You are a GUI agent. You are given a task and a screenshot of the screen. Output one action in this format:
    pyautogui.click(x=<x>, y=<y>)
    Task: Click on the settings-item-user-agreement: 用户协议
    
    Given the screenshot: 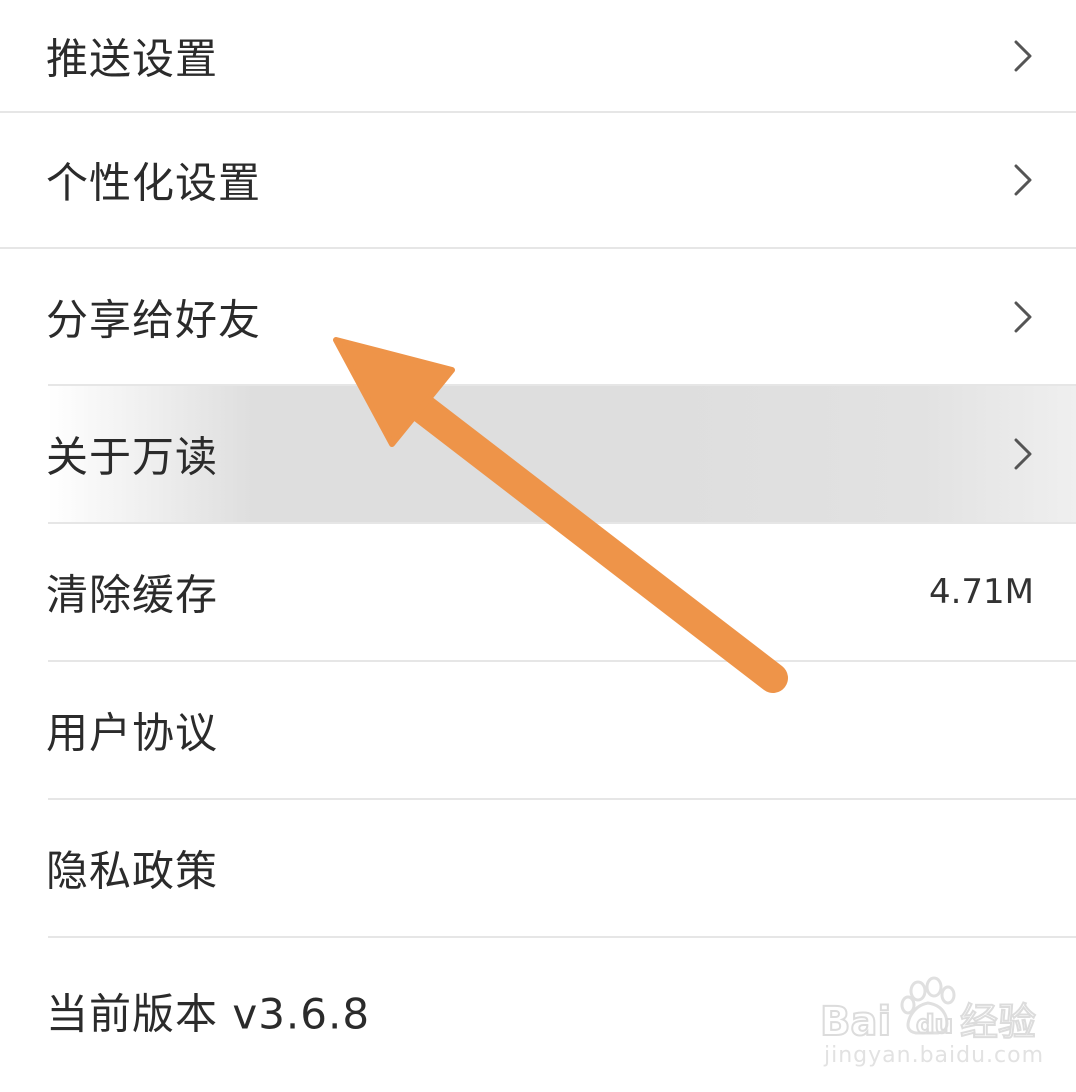 What is the action you would take?
    pyautogui.click(x=538, y=730)
    